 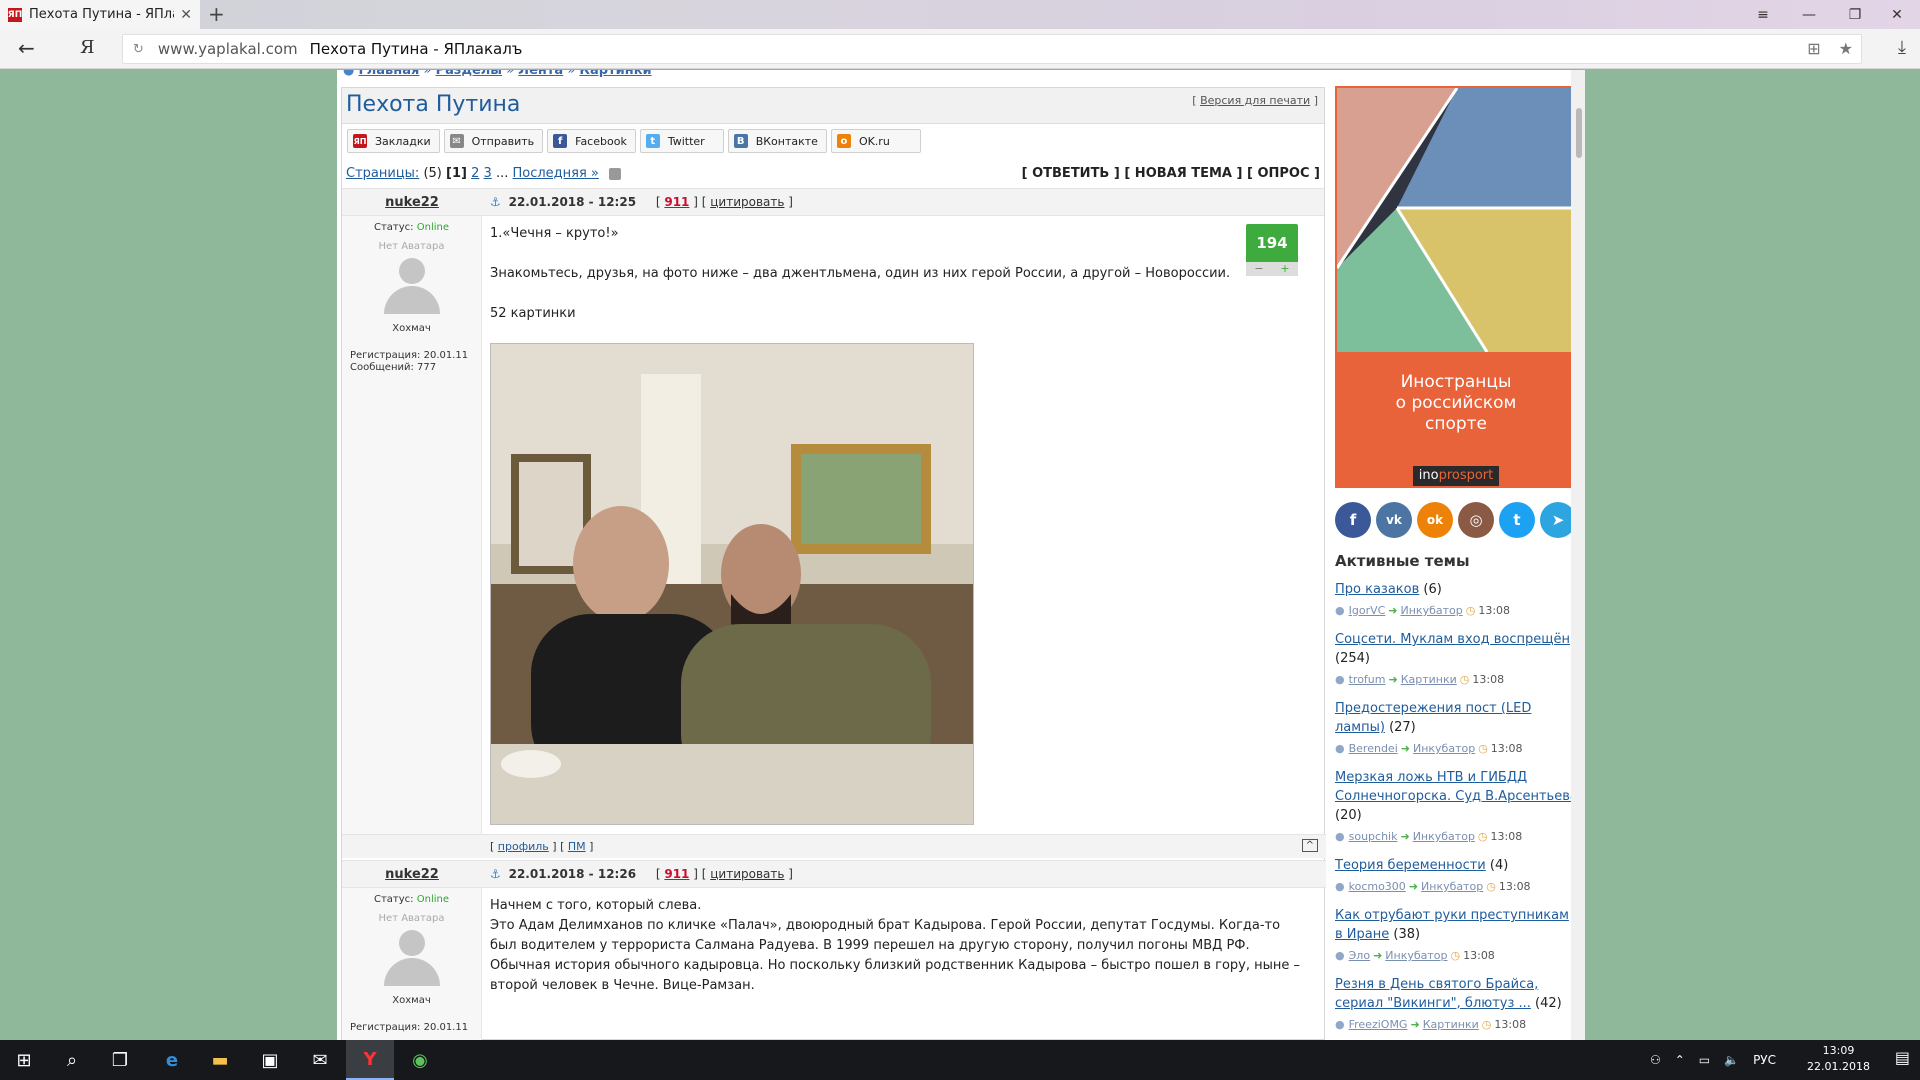 What do you see at coordinates (411, 972) in the screenshot?
I see `avatar-body-icon` at bounding box center [411, 972].